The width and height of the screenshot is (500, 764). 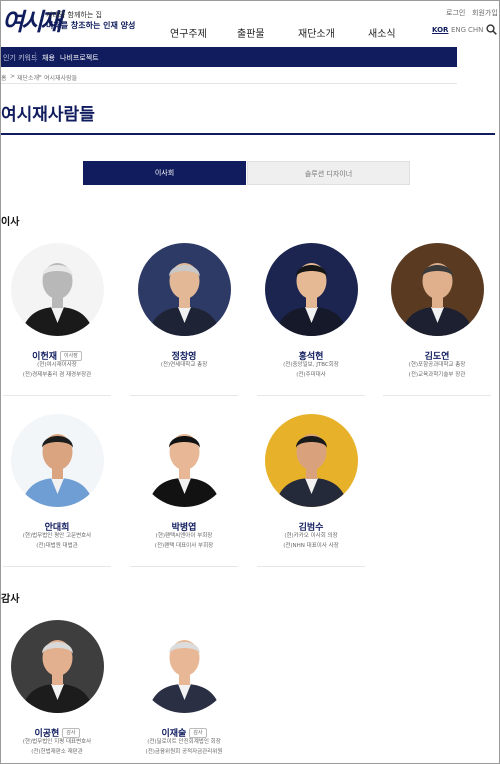 I want to click on keyword-nabi-project: 나비프로젝트, so click(x=79, y=58).